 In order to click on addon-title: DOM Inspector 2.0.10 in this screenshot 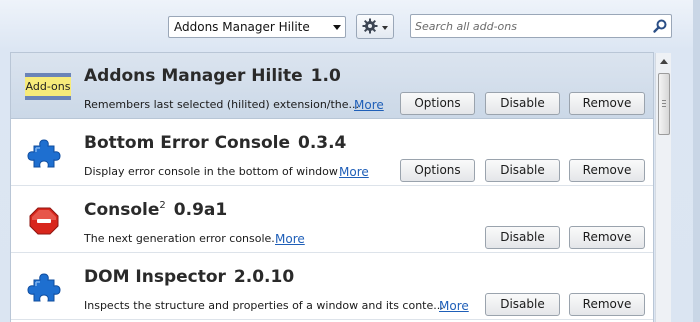, I will do `click(189, 277)`.